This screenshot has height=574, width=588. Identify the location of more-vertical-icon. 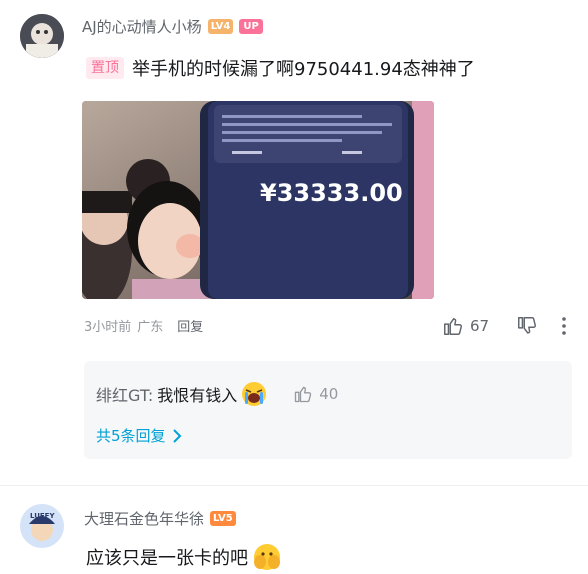
(564, 326).